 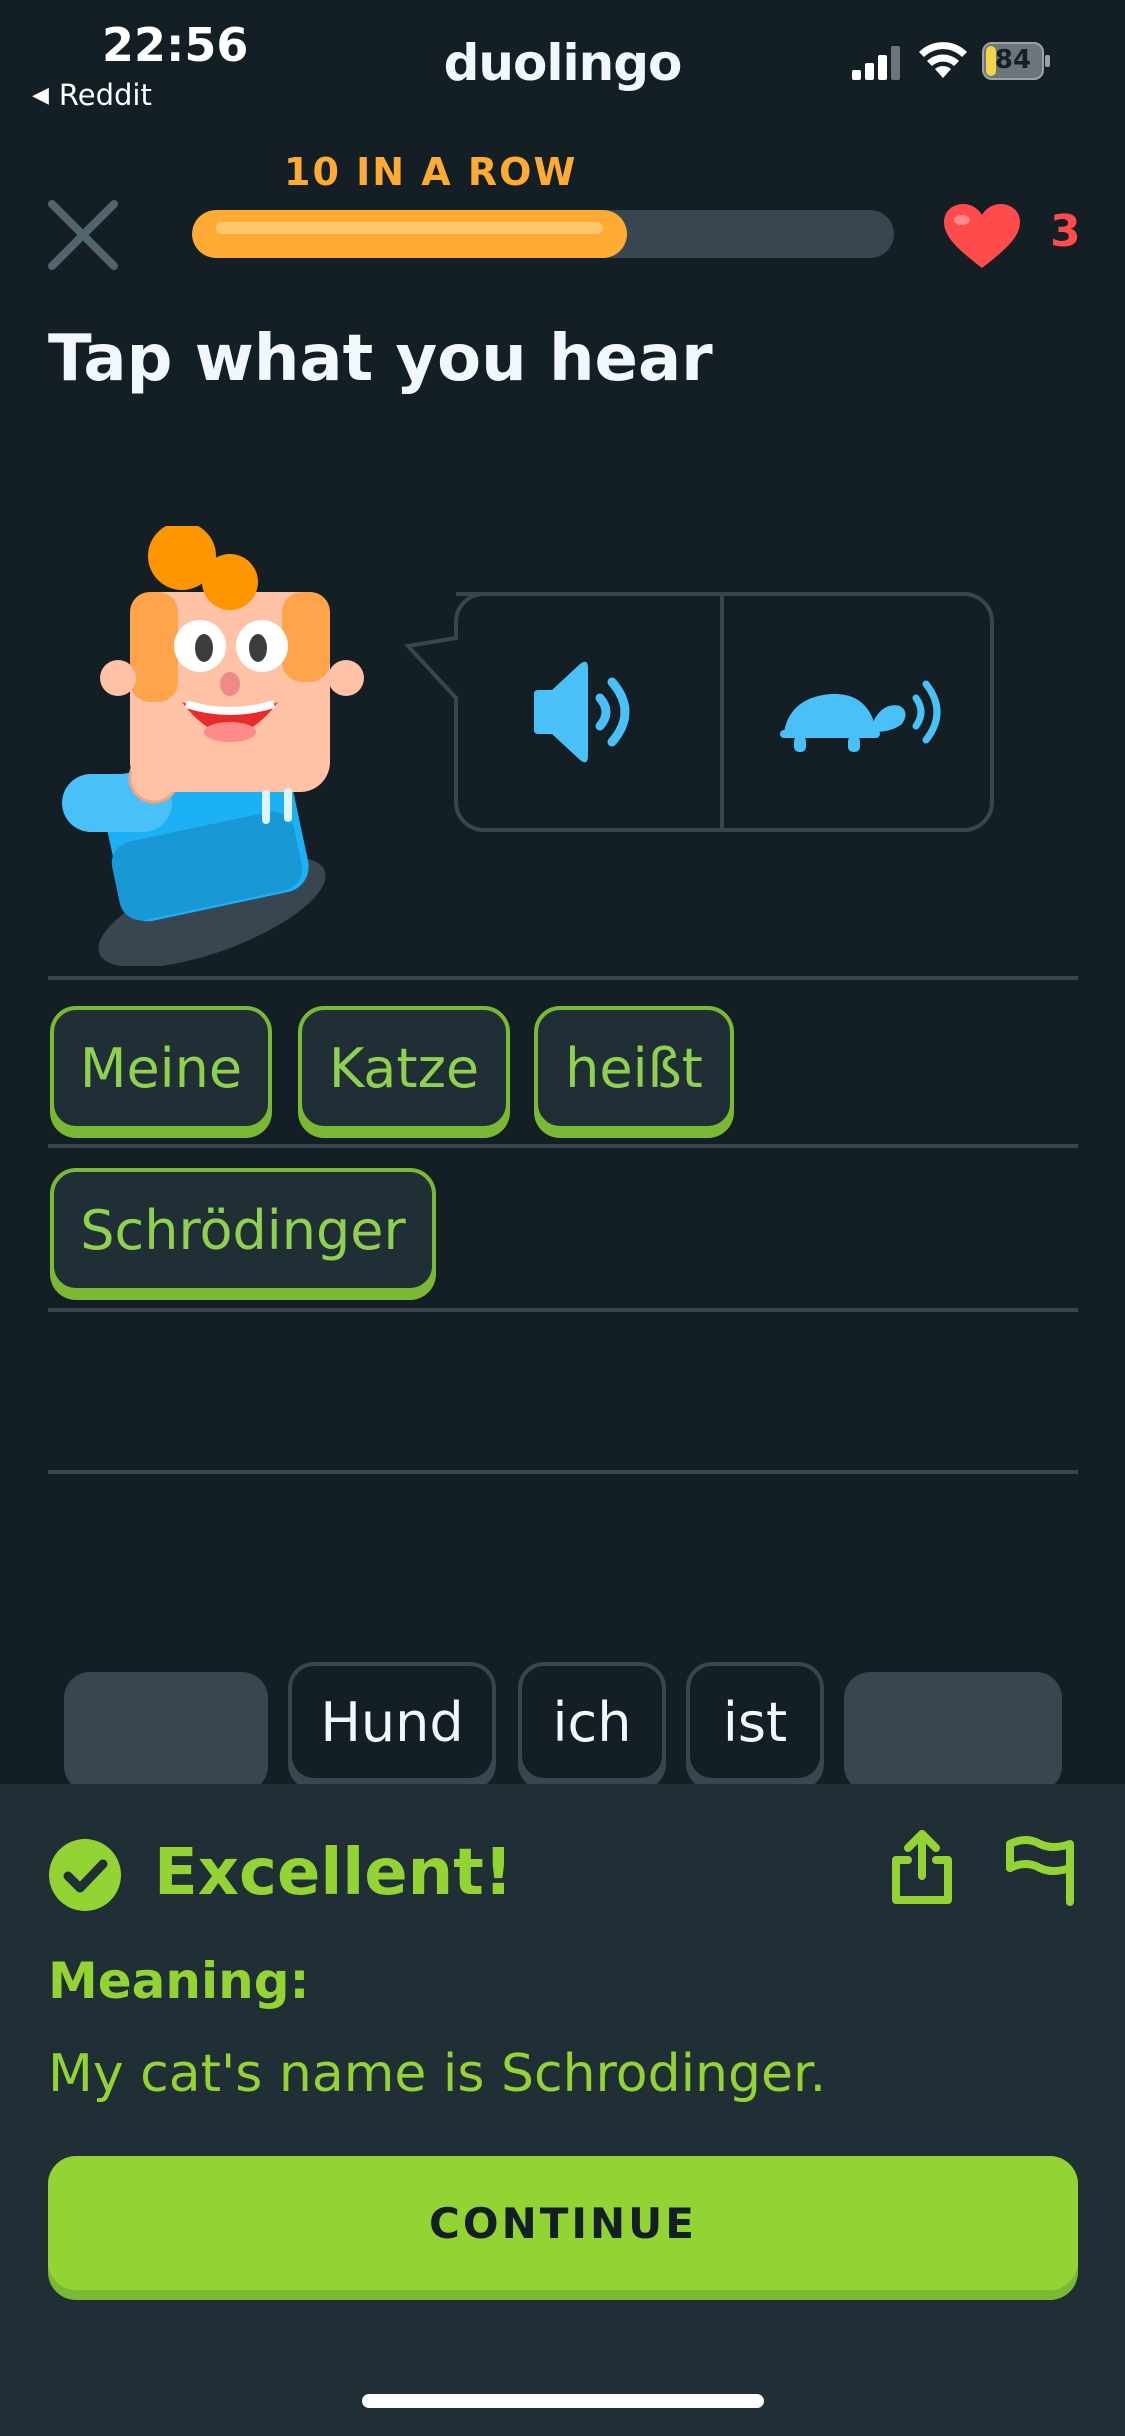 I want to click on play-slow-audio-button, so click(x=857, y=712).